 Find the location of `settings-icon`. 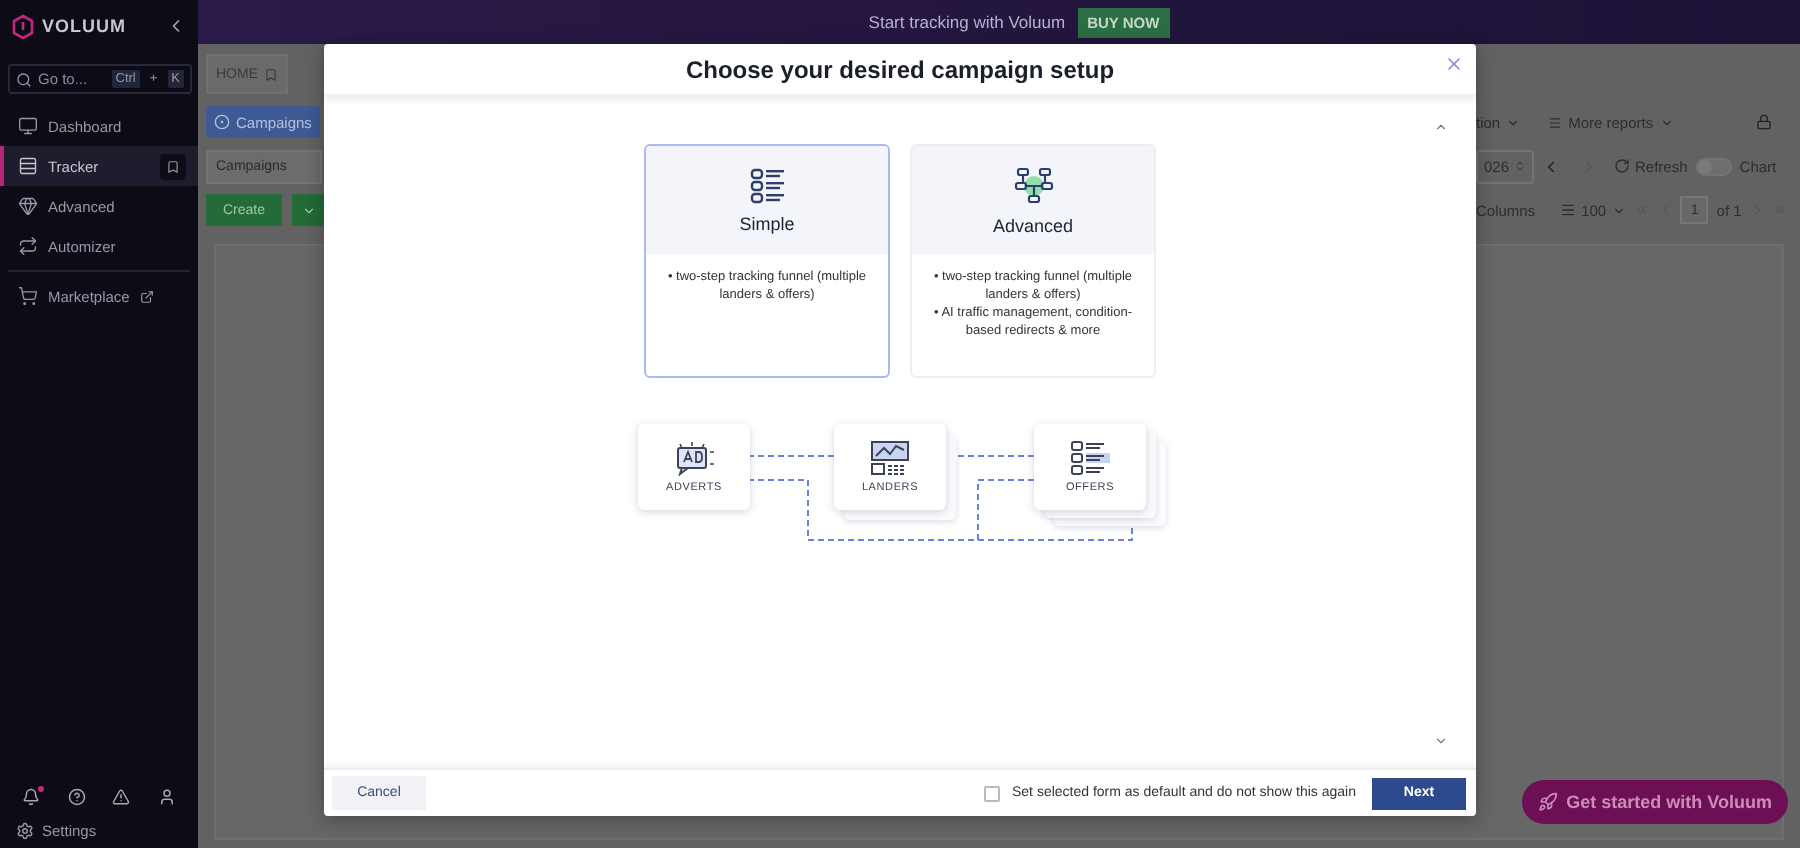

settings-icon is located at coordinates (25, 831).